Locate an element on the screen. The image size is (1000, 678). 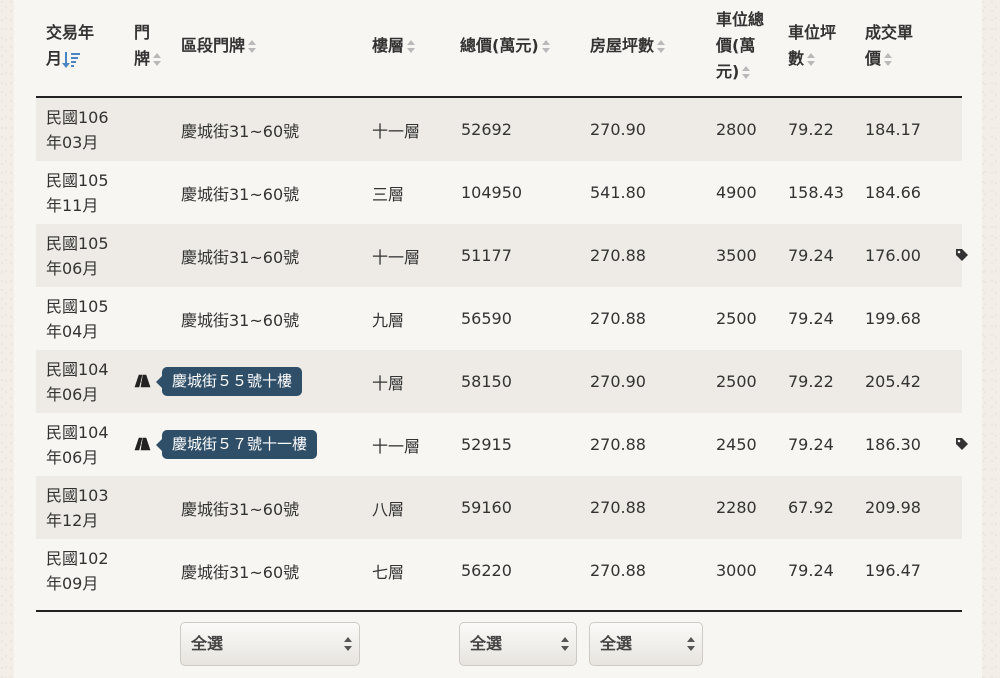
header-parking-area-line1: 車位坪 is located at coordinates (812, 32).